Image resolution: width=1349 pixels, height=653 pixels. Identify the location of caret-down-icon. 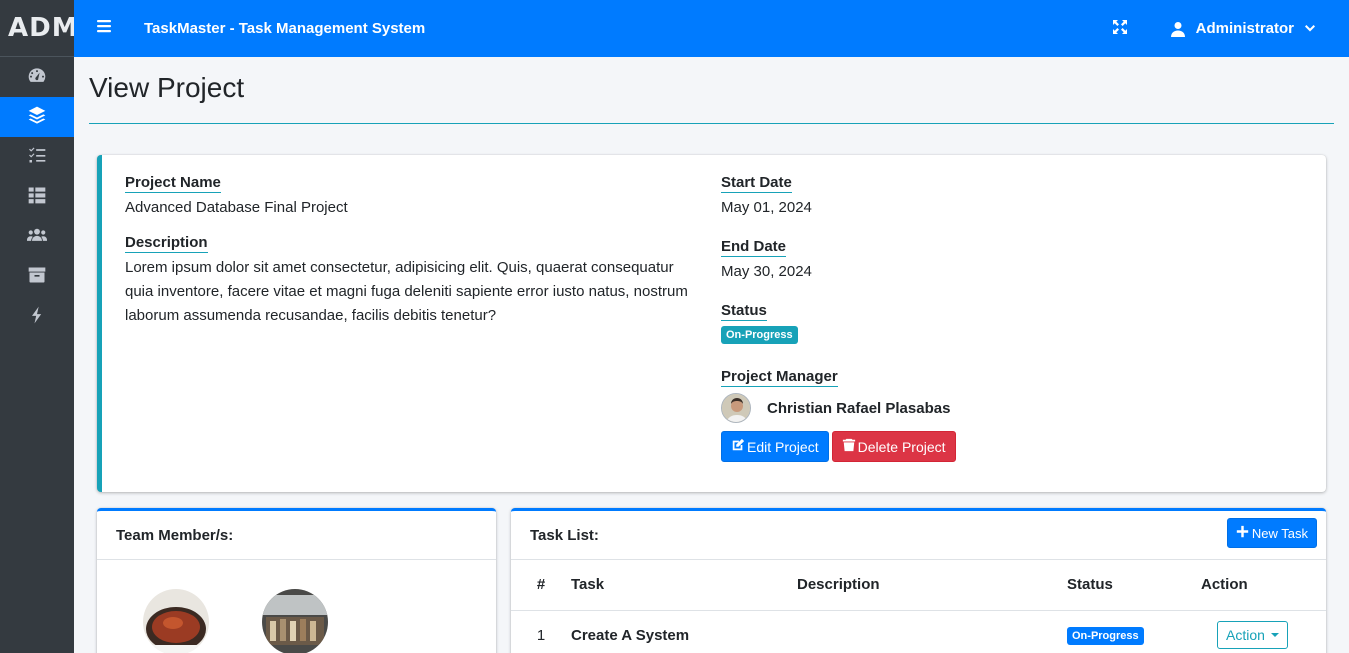
(1274, 635).